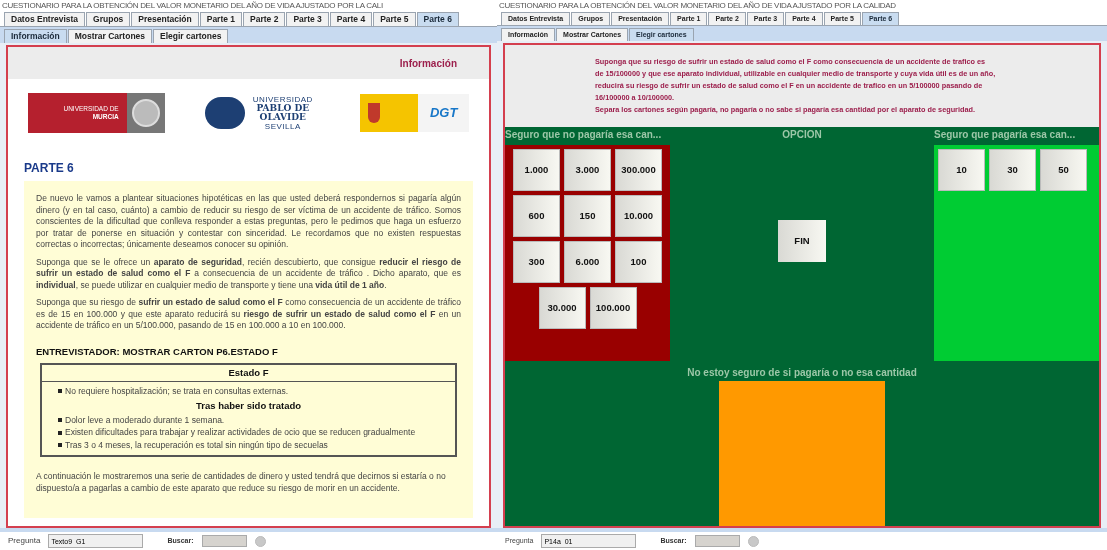  Describe the element at coordinates (45, 19) in the screenshot. I see `tab: Datos Entrevista` at that location.